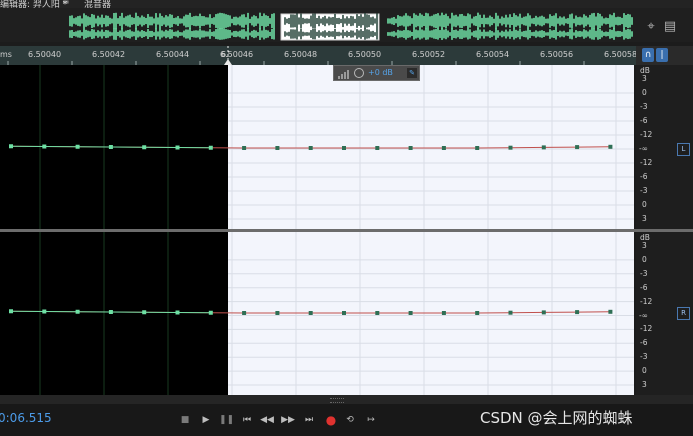 This screenshot has height=436, width=693. What do you see at coordinates (66, 3) in the screenshot?
I see `tab-menu-icon: ≡` at bounding box center [66, 3].